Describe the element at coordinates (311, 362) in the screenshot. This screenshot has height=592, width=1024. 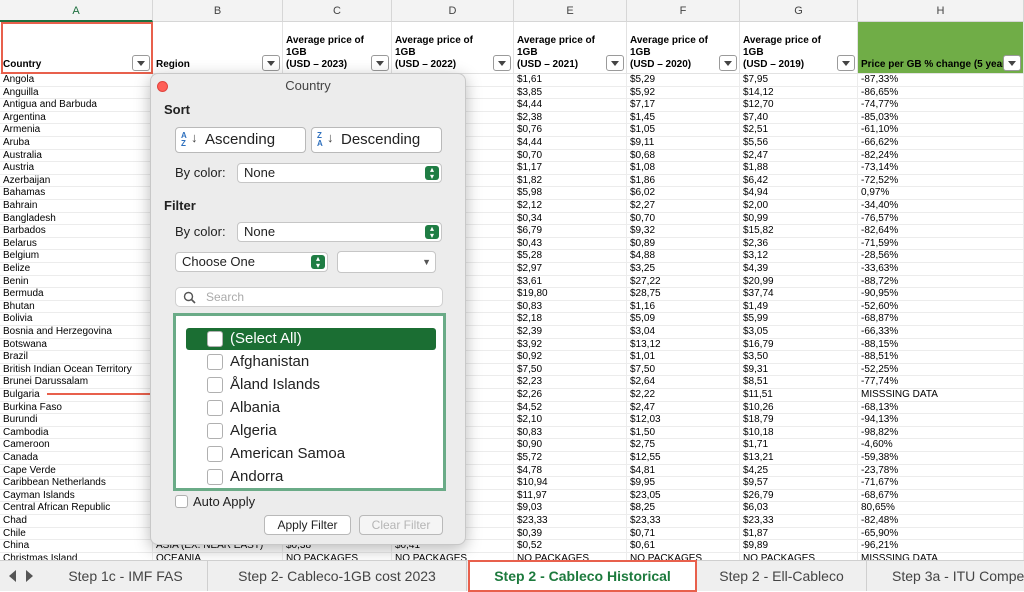
I see `list-item: Afghanistan` at that location.